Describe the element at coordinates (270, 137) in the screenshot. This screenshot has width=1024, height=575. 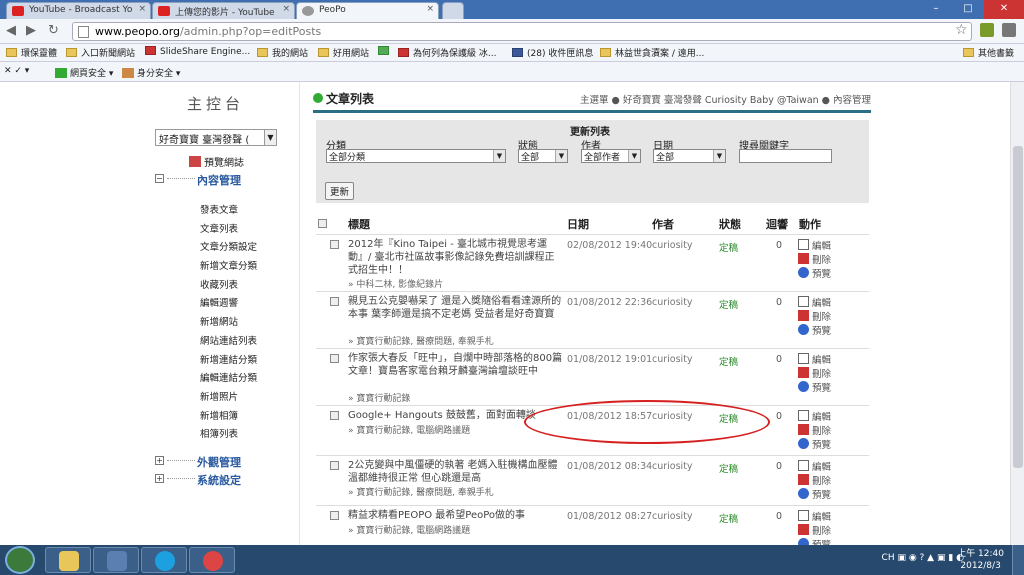
I see `chevron-down-icon: ▼` at that location.